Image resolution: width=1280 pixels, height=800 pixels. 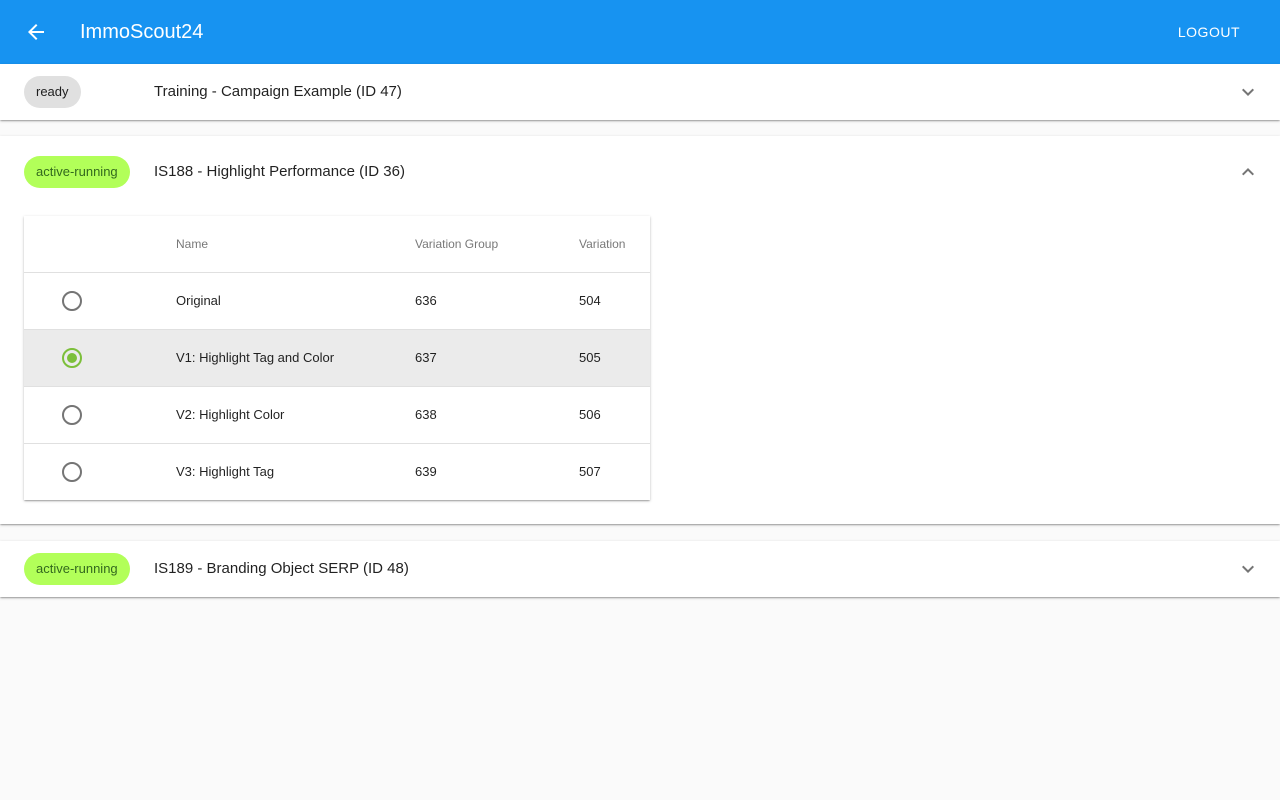 What do you see at coordinates (590, 357) in the screenshot?
I see `cell-variation: 505` at bounding box center [590, 357].